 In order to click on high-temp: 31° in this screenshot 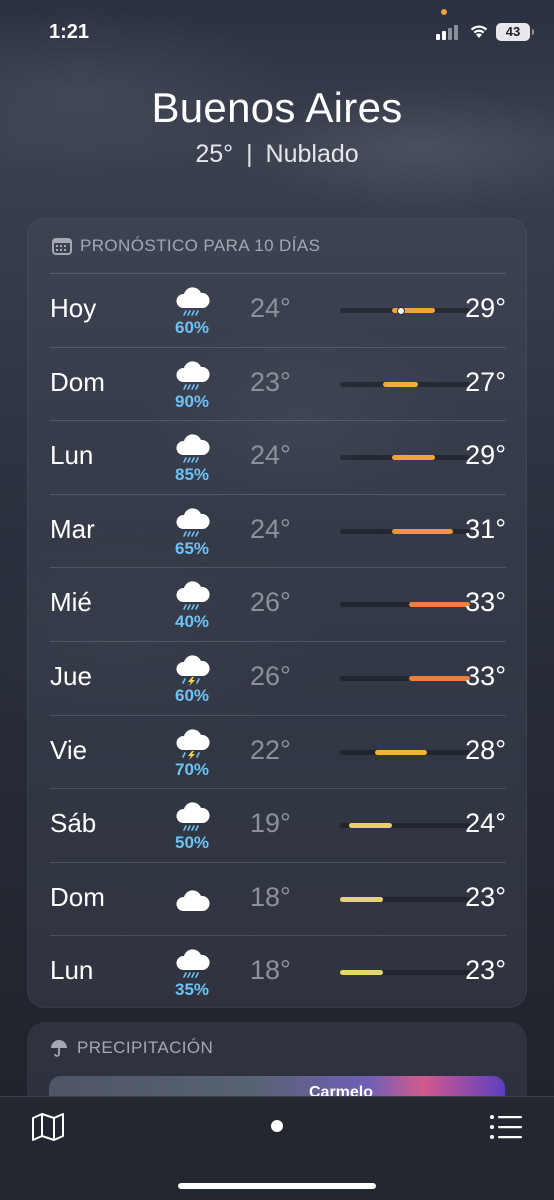, I will do `click(485, 528)`.